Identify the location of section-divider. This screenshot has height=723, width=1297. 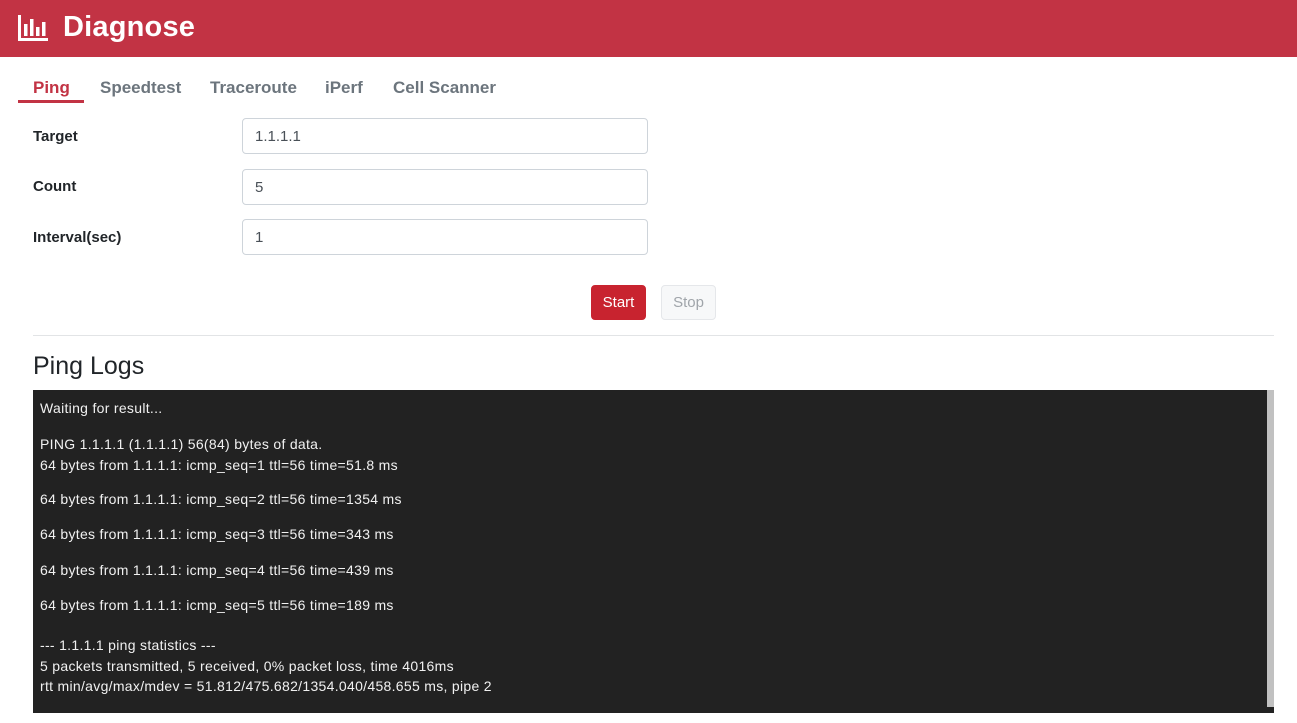
(653, 335).